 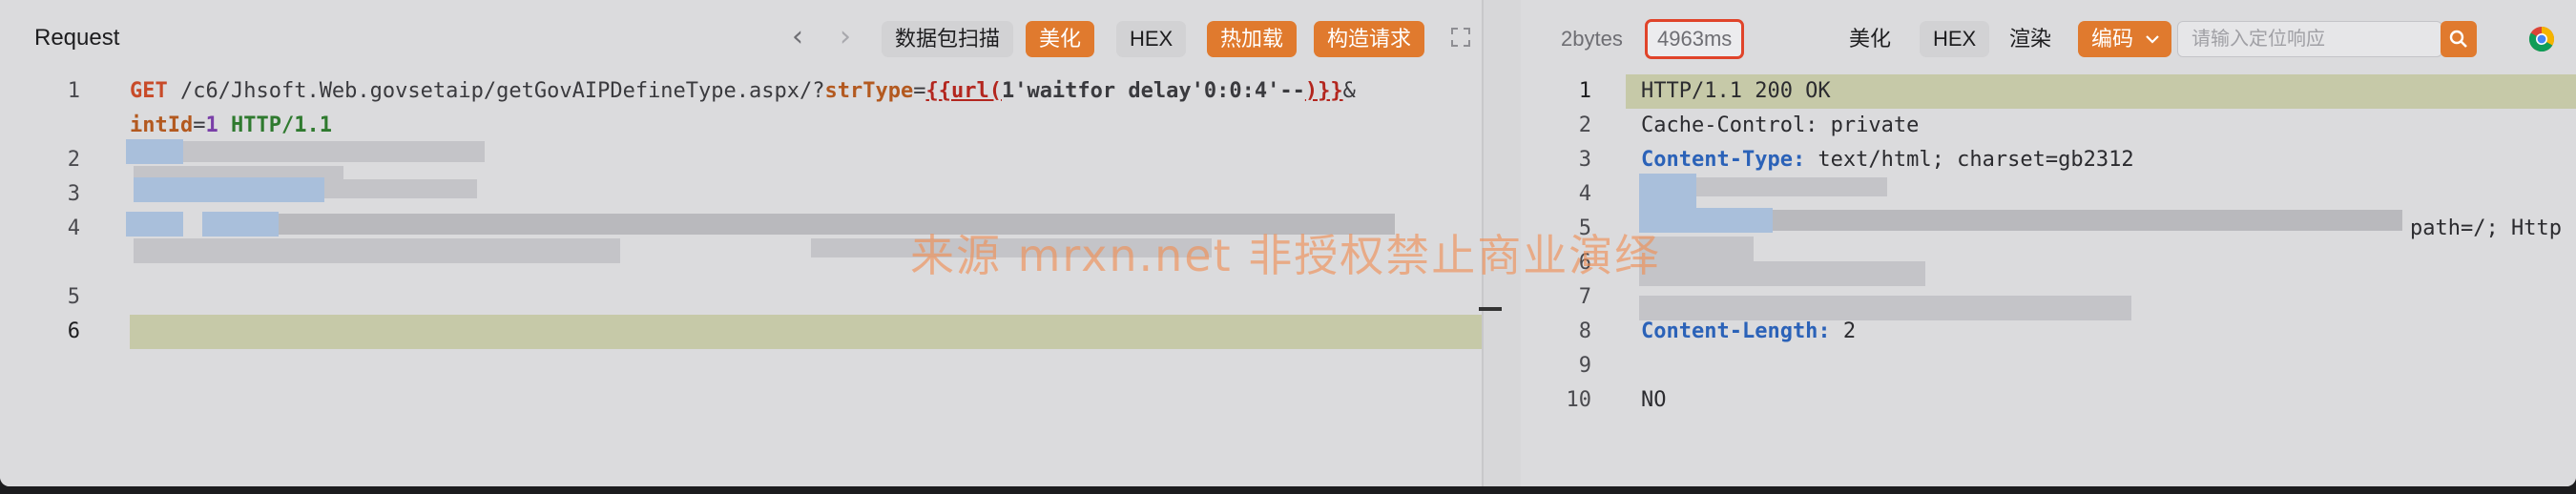 What do you see at coordinates (1616, 400) in the screenshot?
I see `response-line-10: 10 NO` at bounding box center [1616, 400].